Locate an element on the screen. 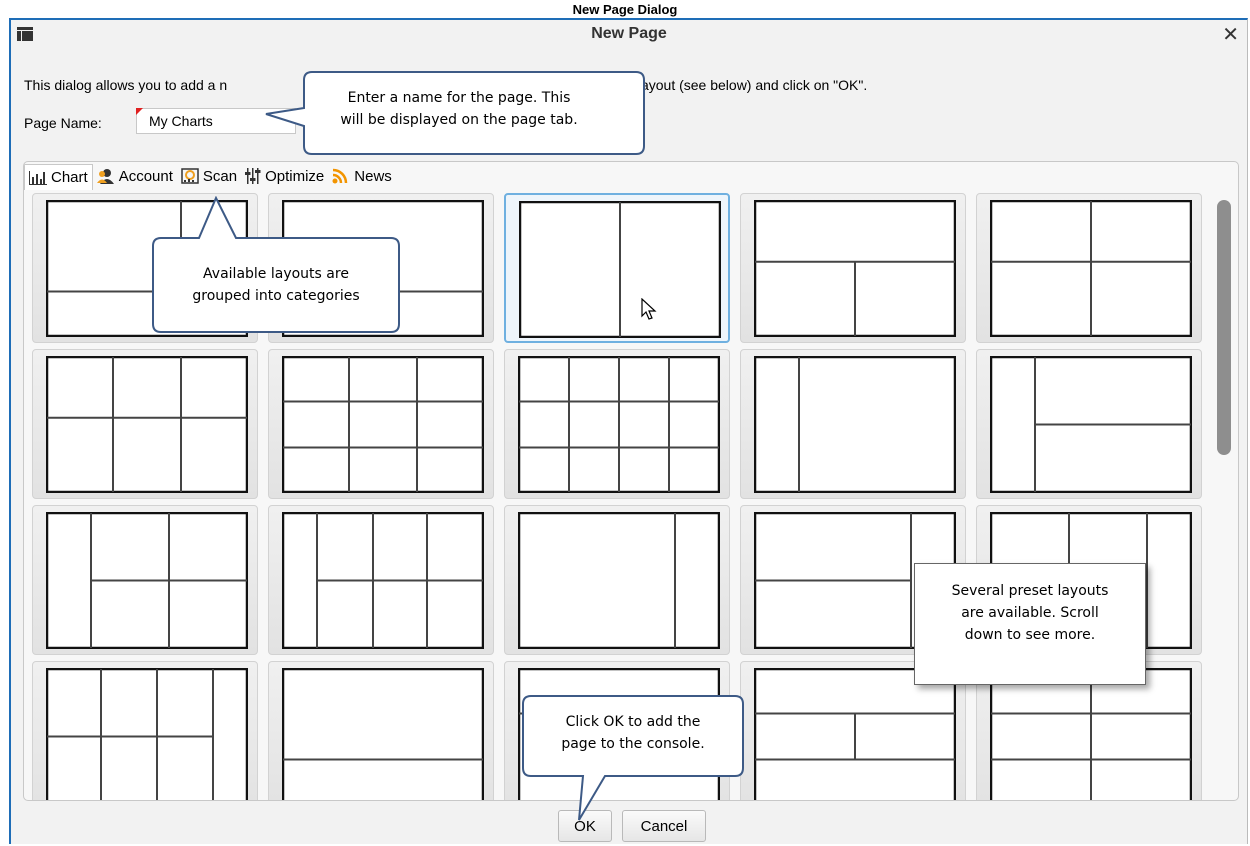 Image resolution: width=1250 pixels, height=846 pixels. tab-chart: Chart is located at coordinates (58, 177).